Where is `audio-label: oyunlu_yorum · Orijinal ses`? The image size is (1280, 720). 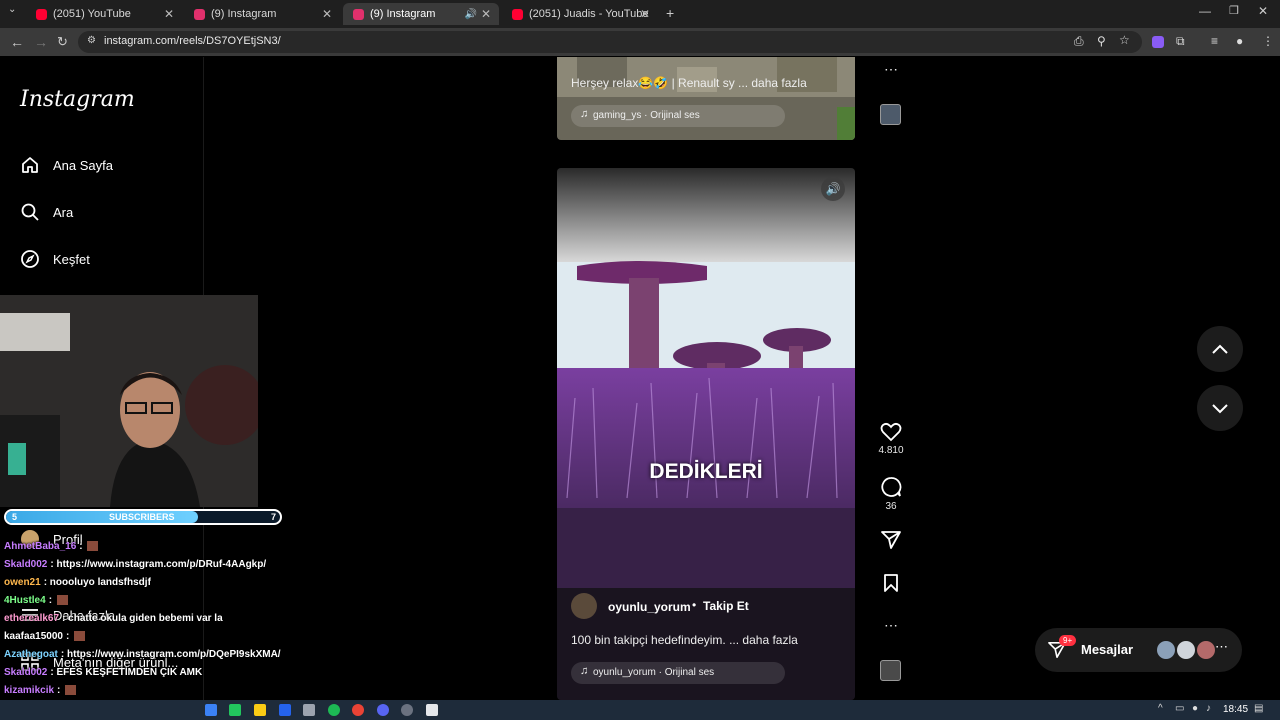
audio-label: oyunlu_yorum · Orijinal ses is located at coordinates (654, 672).